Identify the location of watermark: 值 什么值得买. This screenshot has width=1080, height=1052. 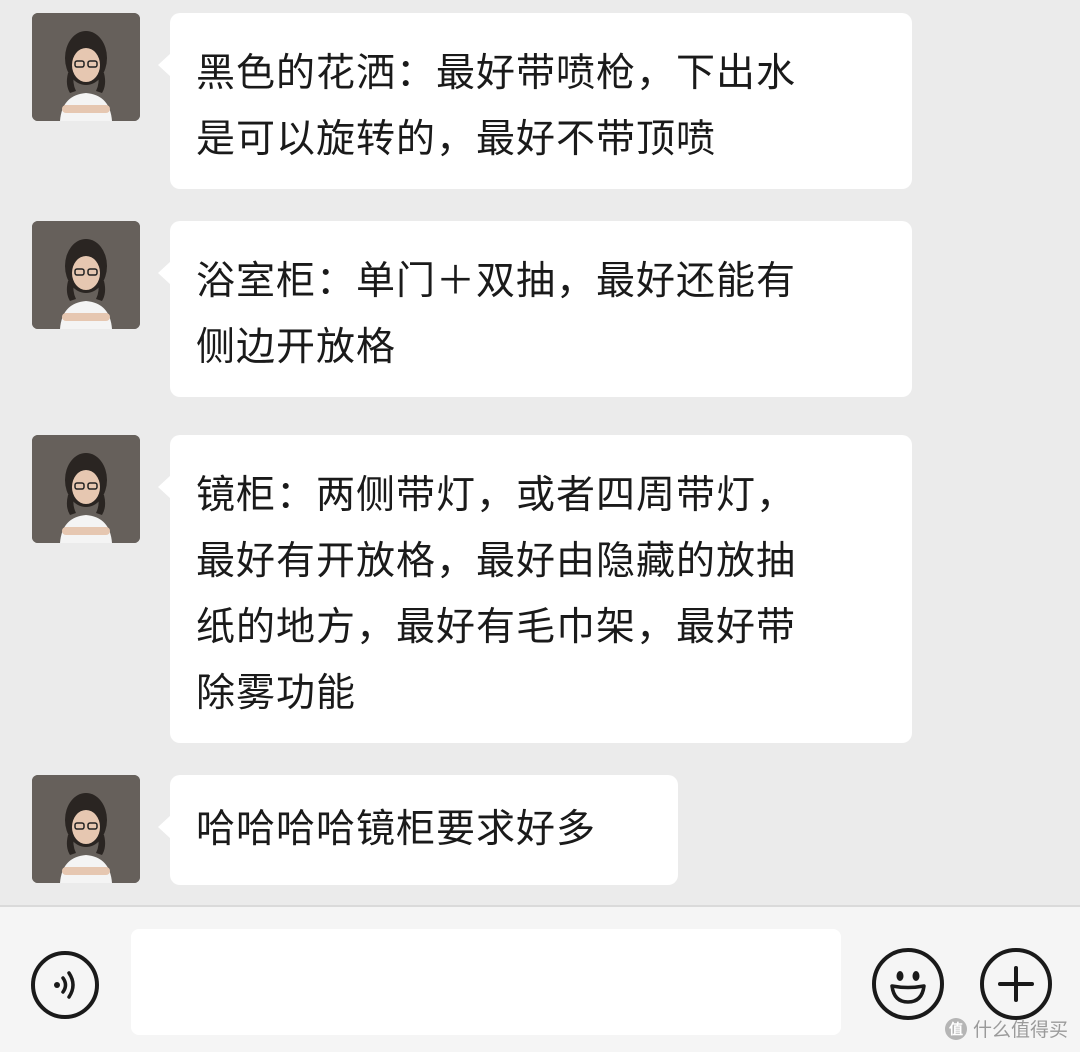
(1006, 1028).